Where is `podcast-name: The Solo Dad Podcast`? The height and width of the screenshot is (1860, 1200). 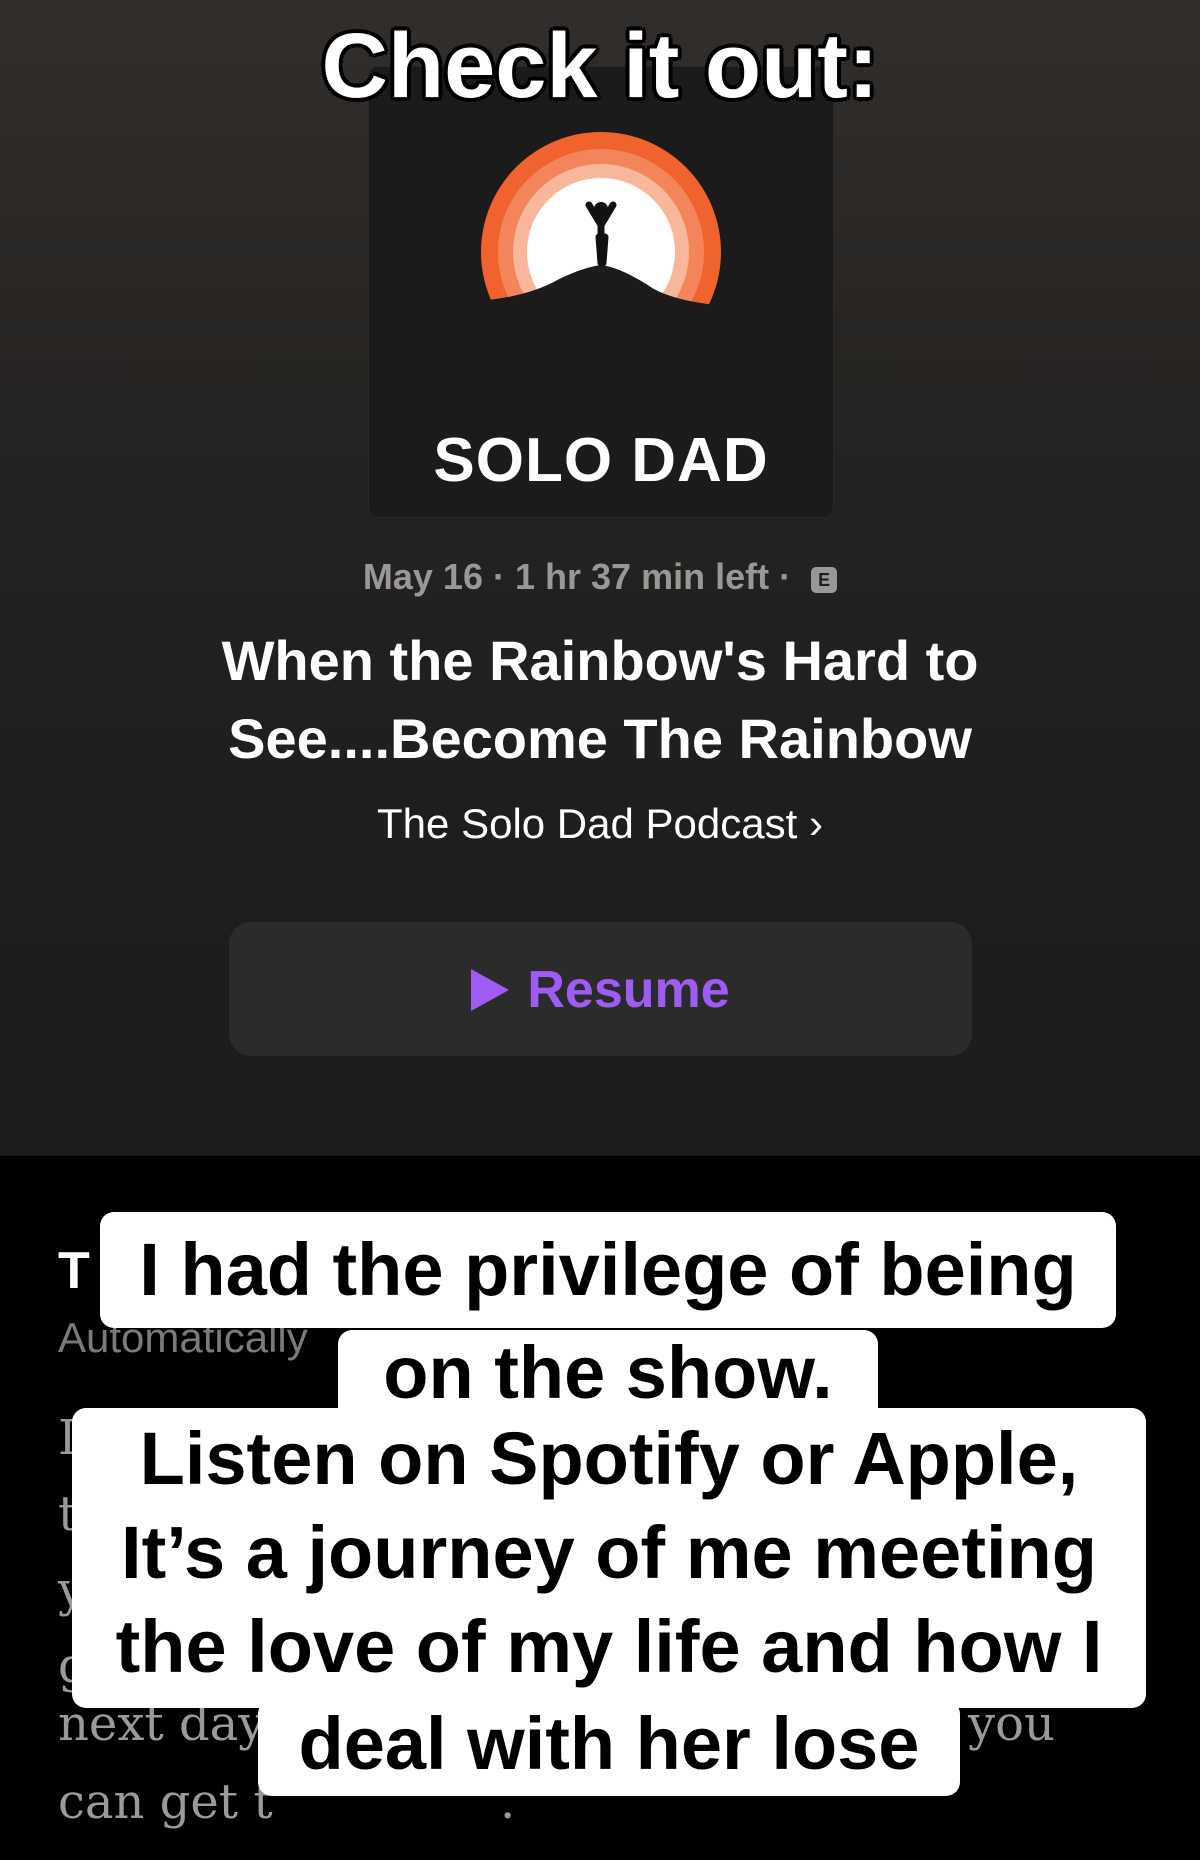 podcast-name: The Solo Dad Podcast is located at coordinates (587, 823).